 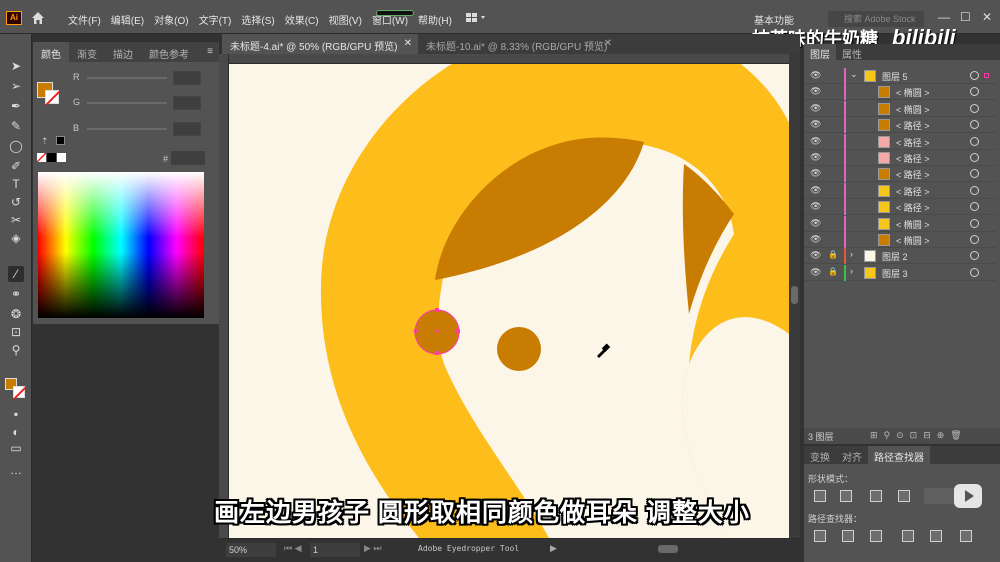 What do you see at coordinates (41, 157) in the screenshot?
I see `none-swatch` at bounding box center [41, 157].